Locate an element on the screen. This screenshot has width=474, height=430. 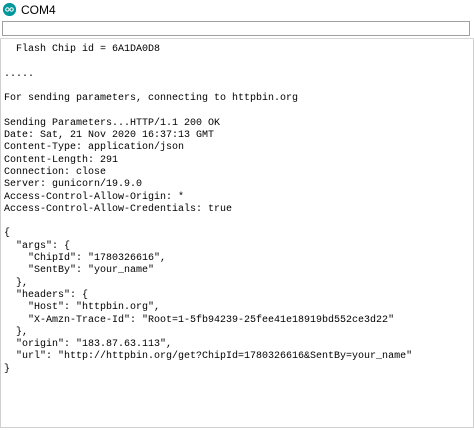
serial-output-line: Access-Control-Allow-Credentials: true is located at coordinates (118, 209).